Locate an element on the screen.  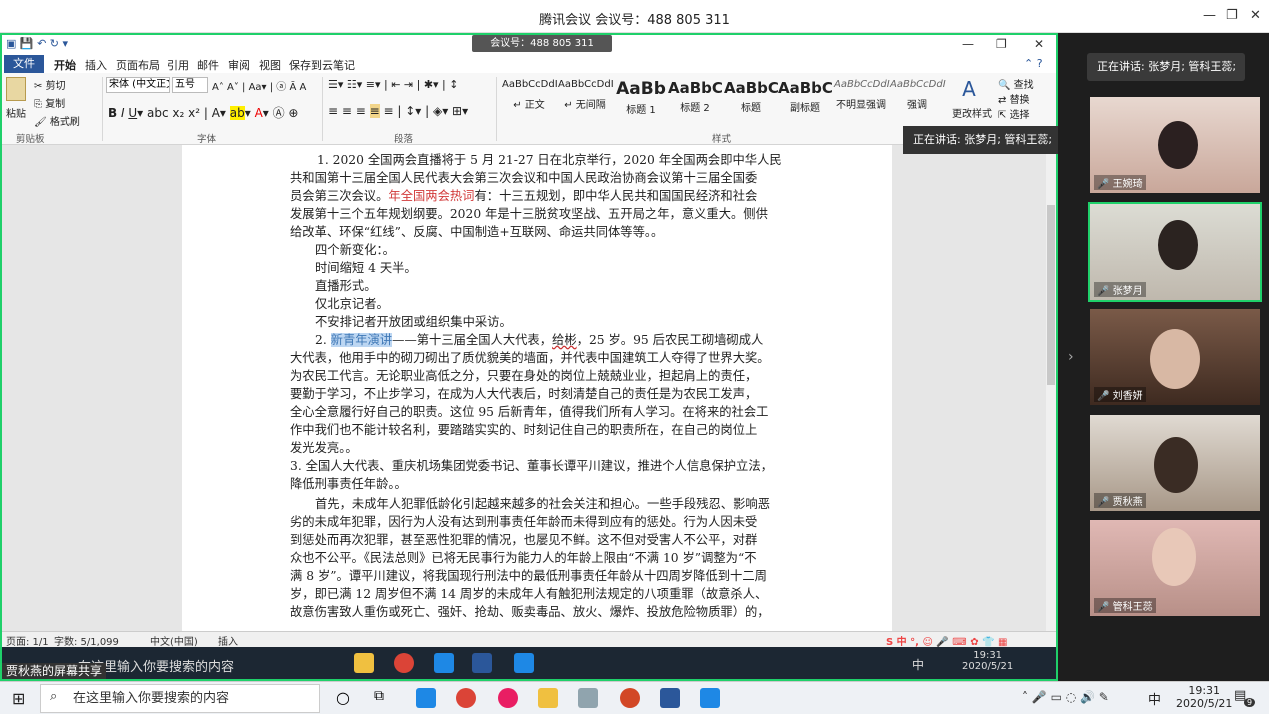
status-insert-mode: 插入 is located at coordinates (228, 640).